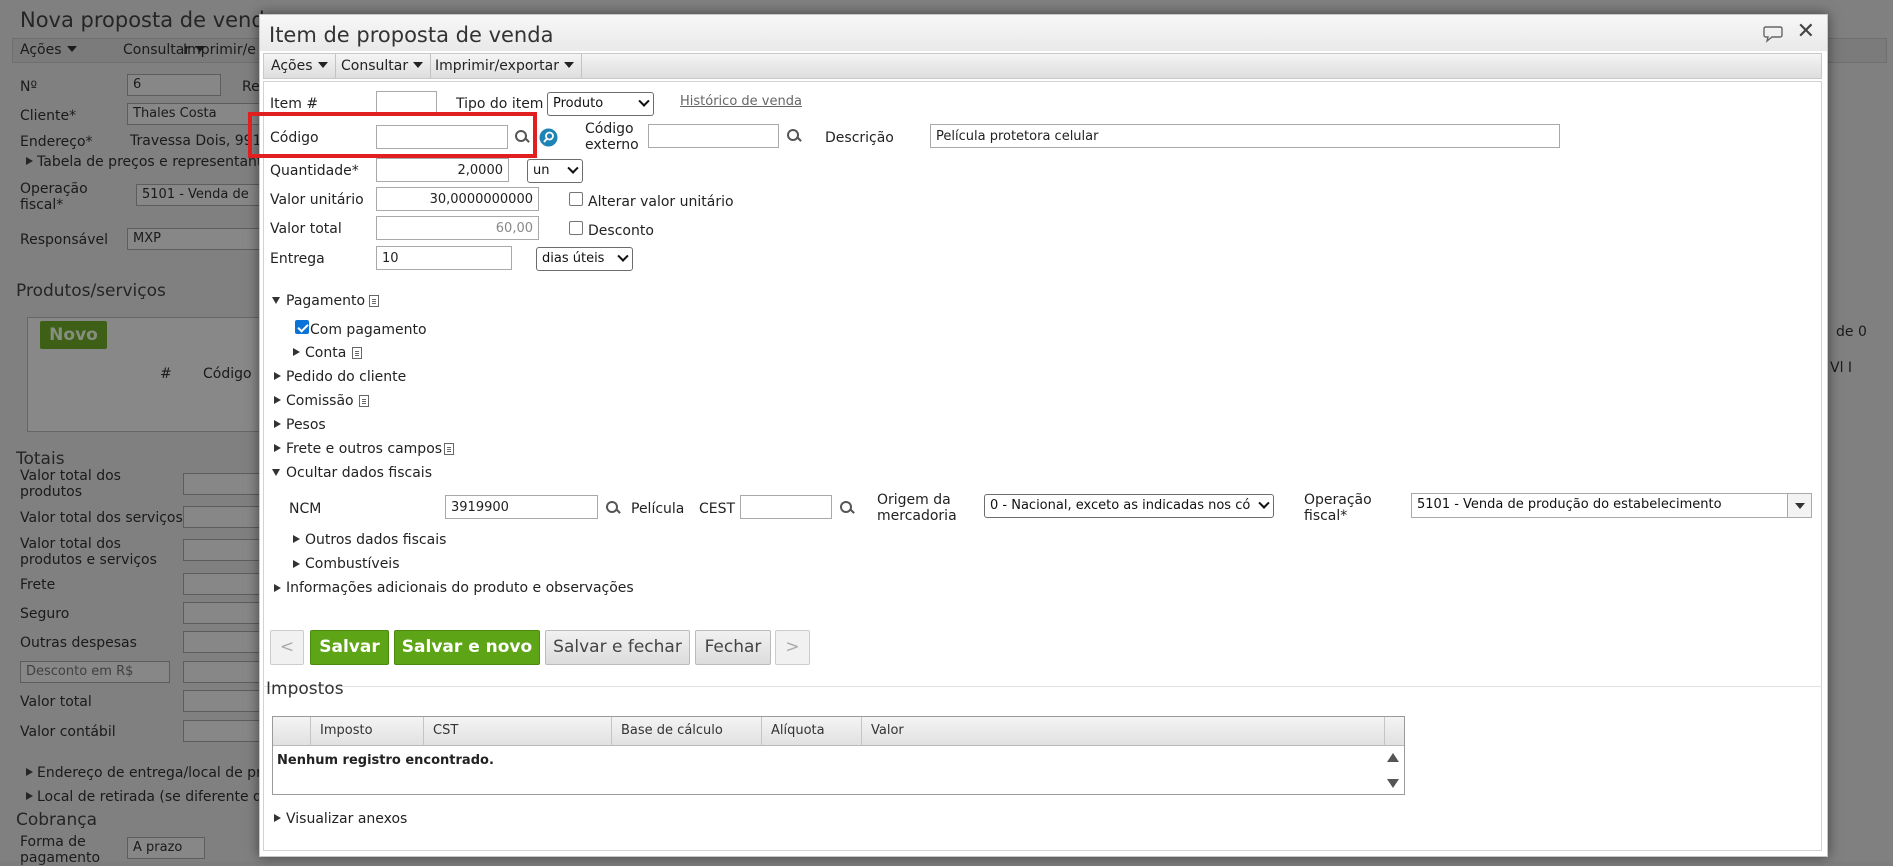 This screenshot has width=1893, height=866. Describe the element at coordinates (306, 229) in the screenshot. I see `valor-total-label: Valor total` at that location.